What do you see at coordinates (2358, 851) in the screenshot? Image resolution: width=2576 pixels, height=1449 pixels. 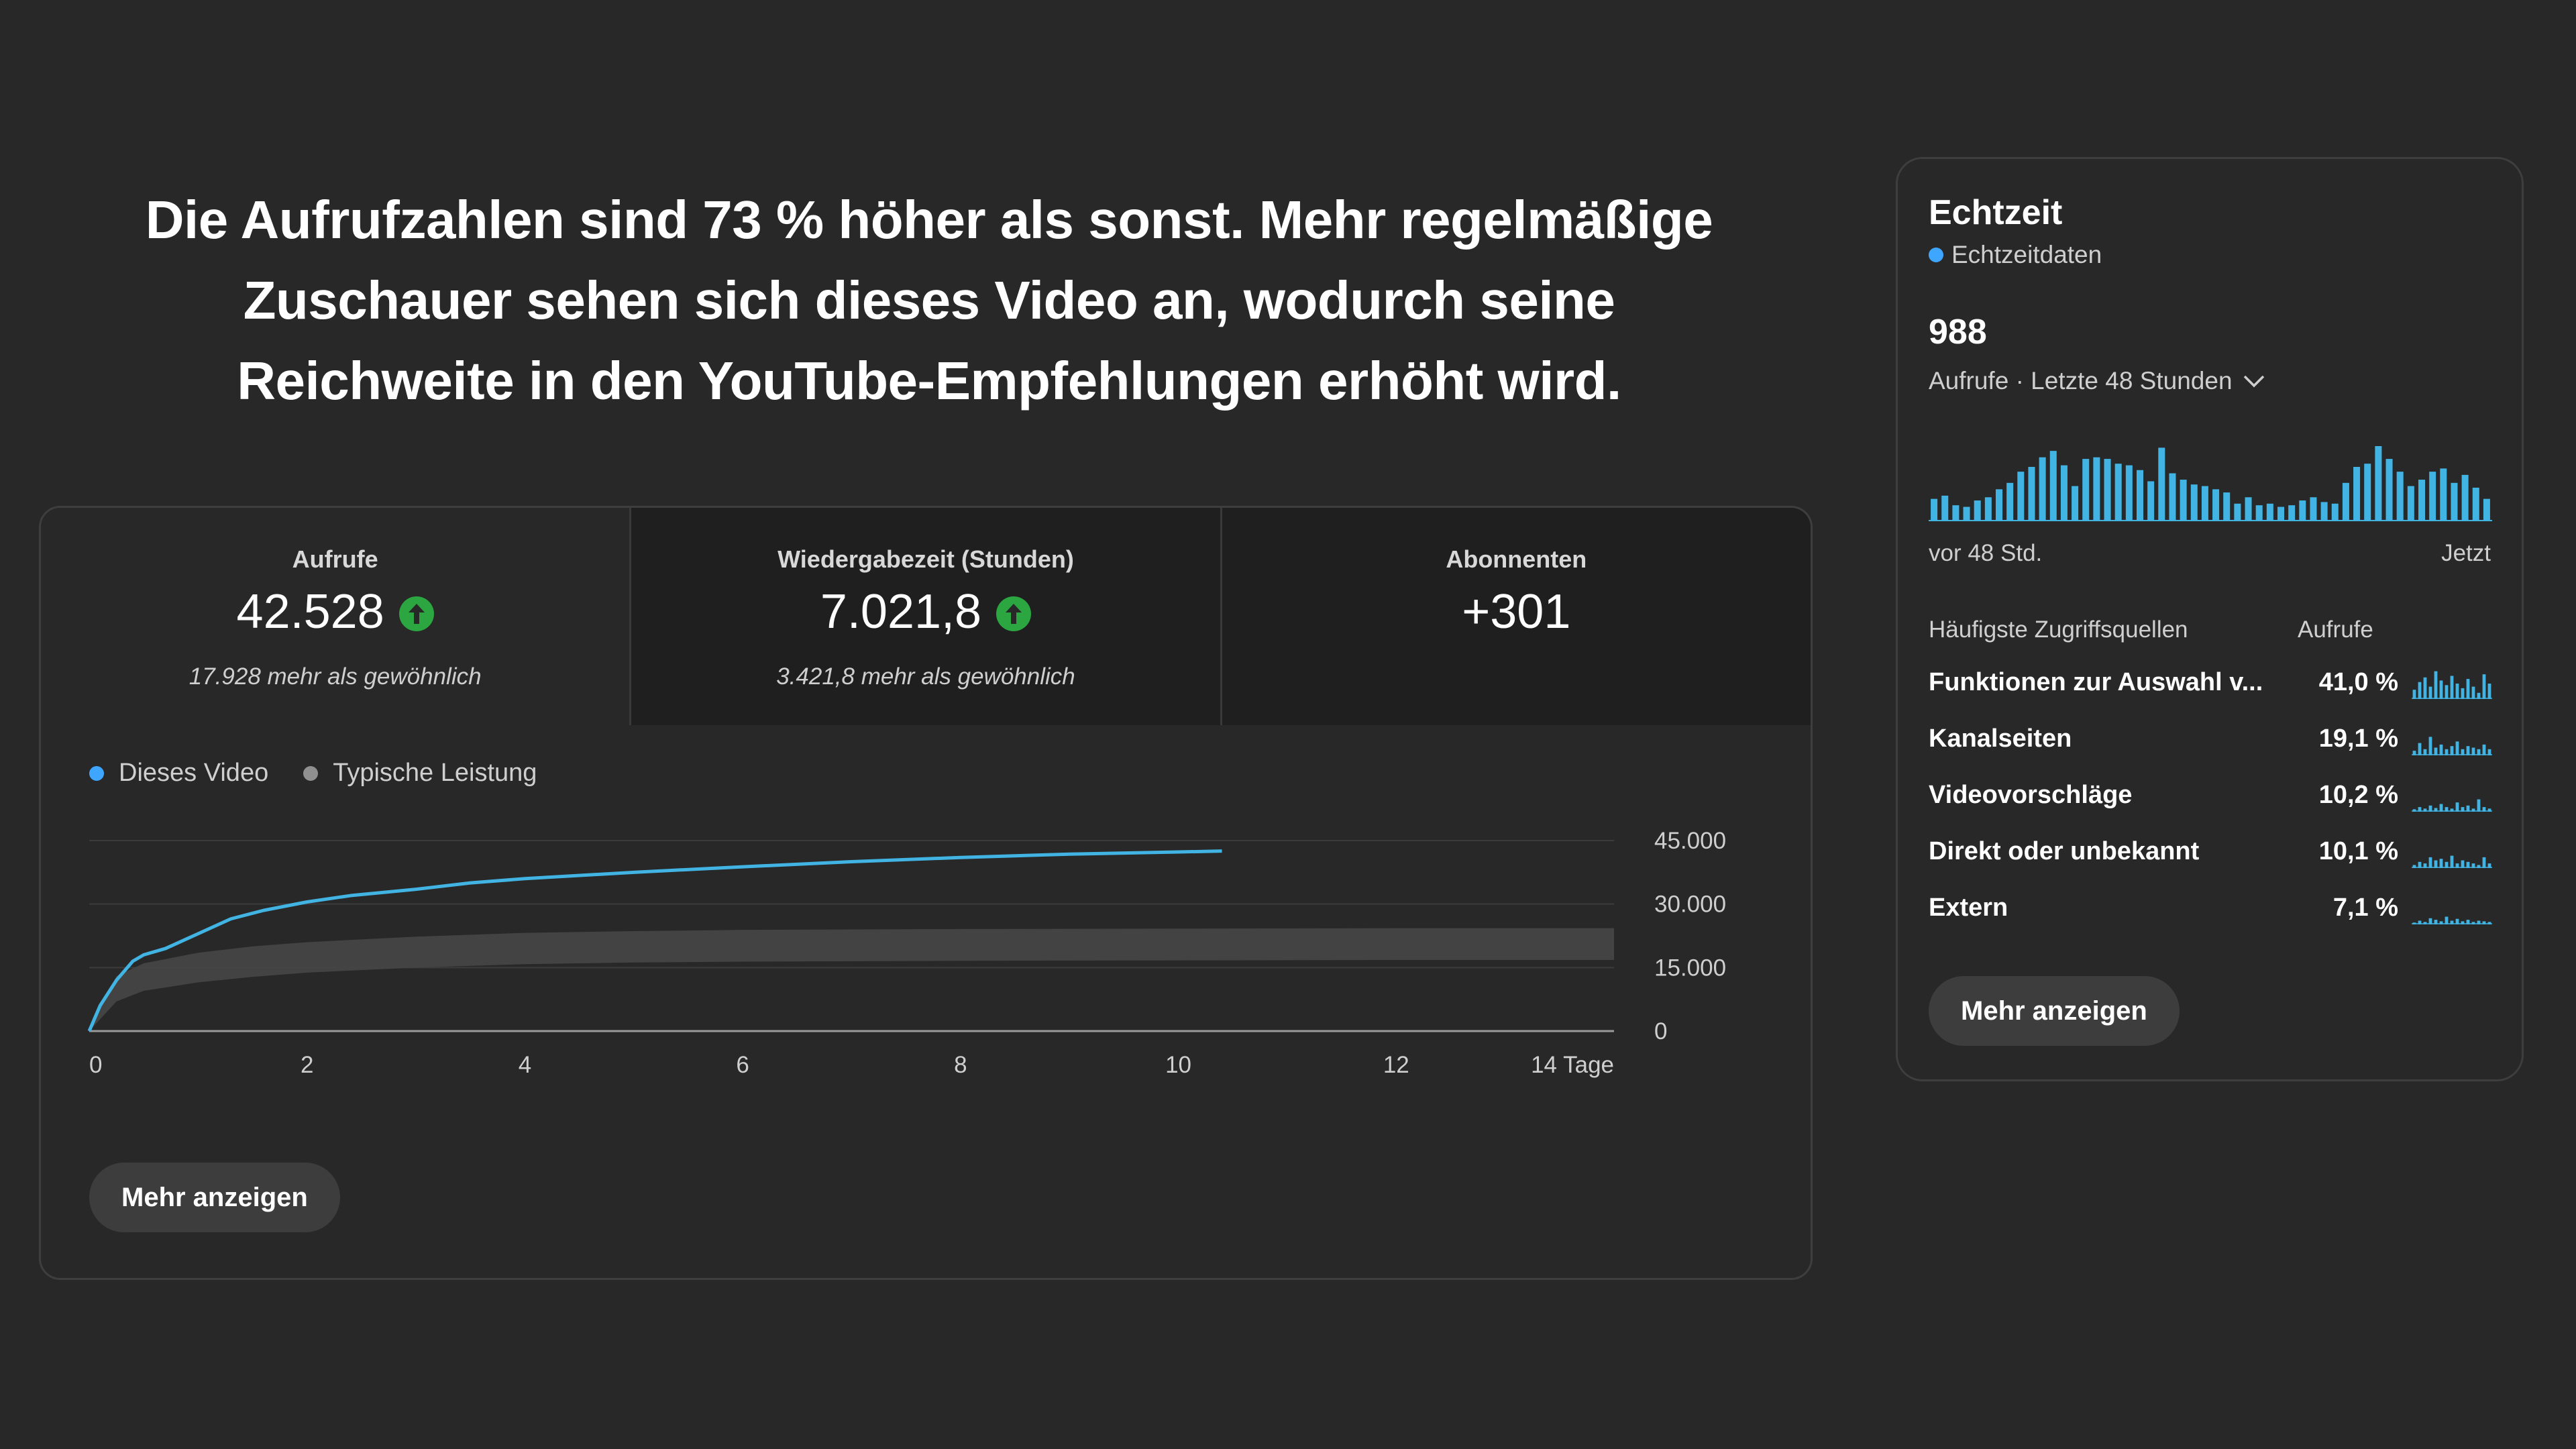 I see `source-percent: 10,1 %` at bounding box center [2358, 851].